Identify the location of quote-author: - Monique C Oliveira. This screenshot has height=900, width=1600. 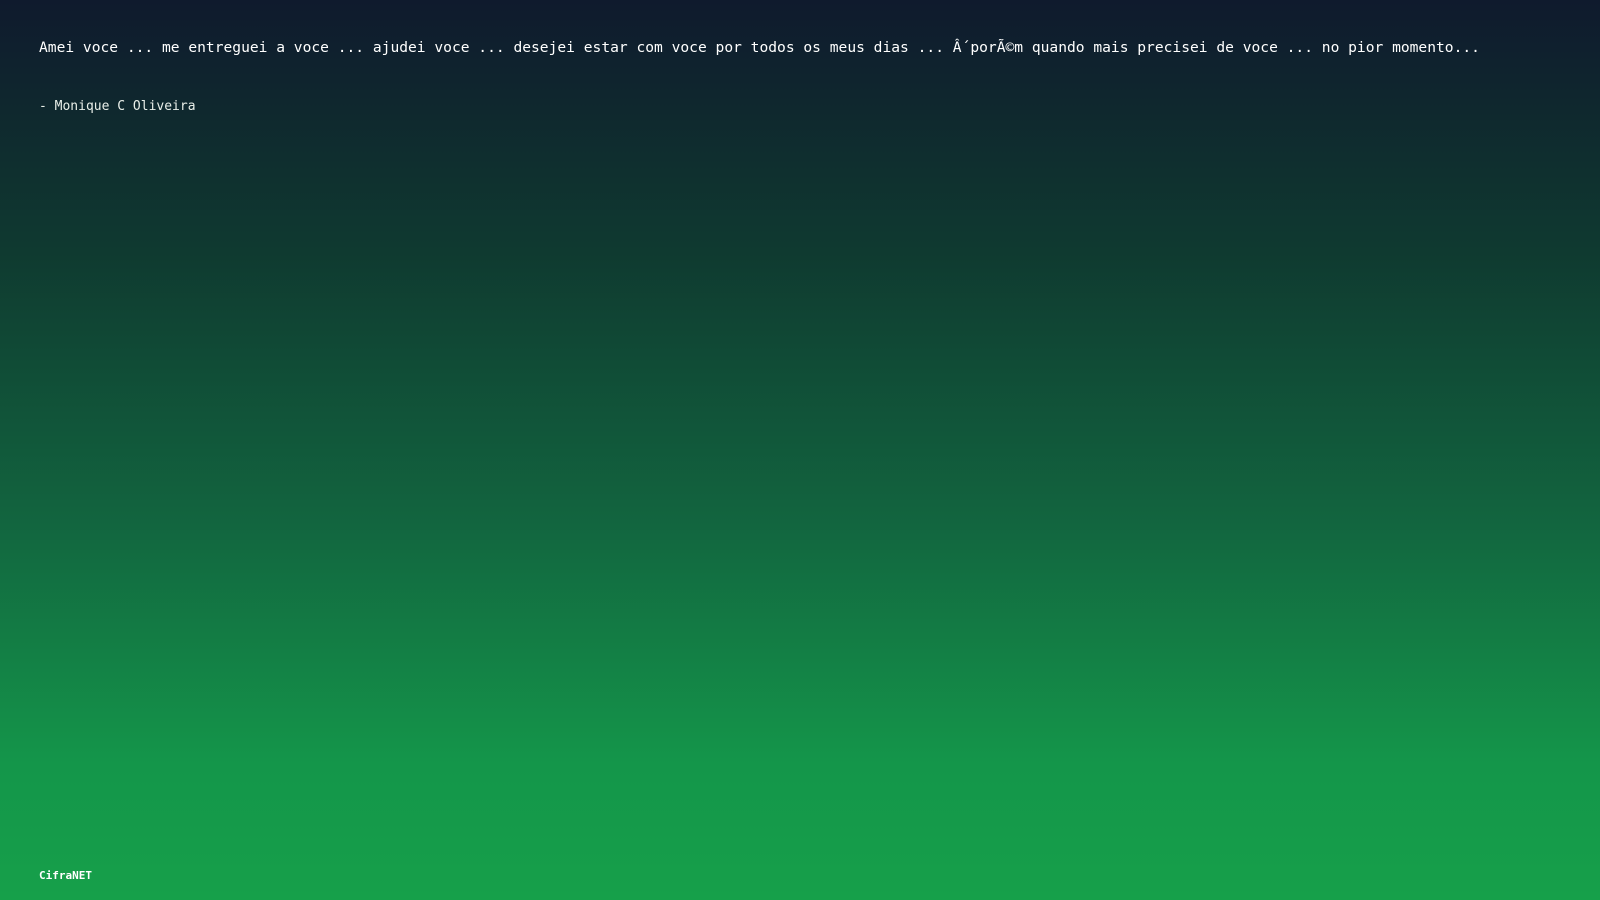
(117, 106).